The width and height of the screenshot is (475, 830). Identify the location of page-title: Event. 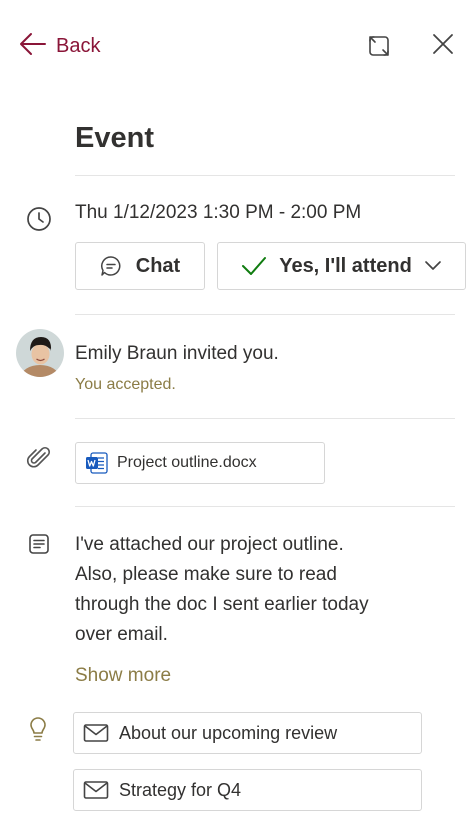
(114, 138).